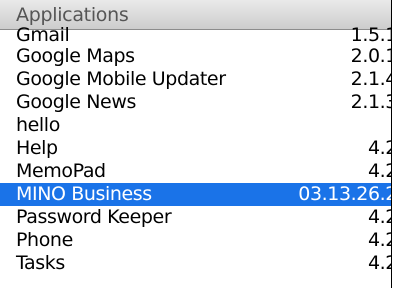  Describe the element at coordinates (121, 79) in the screenshot. I see `app-name: Google Mobile Updater` at that location.